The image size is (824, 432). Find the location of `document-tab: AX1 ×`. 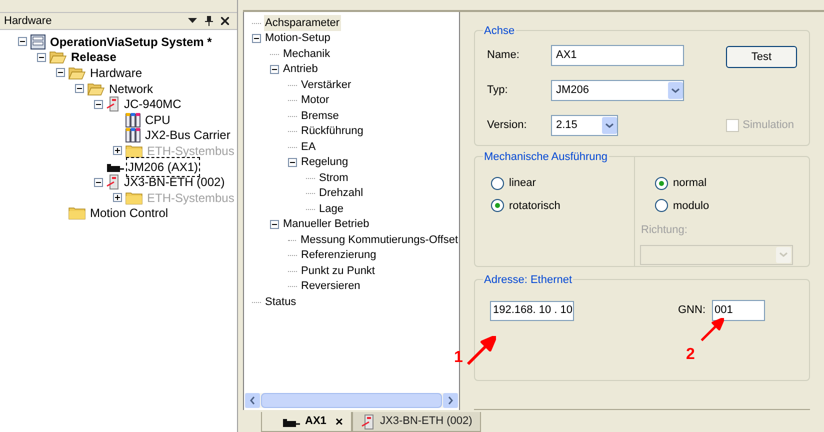

document-tab: AX1 × is located at coordinates (306, 422).